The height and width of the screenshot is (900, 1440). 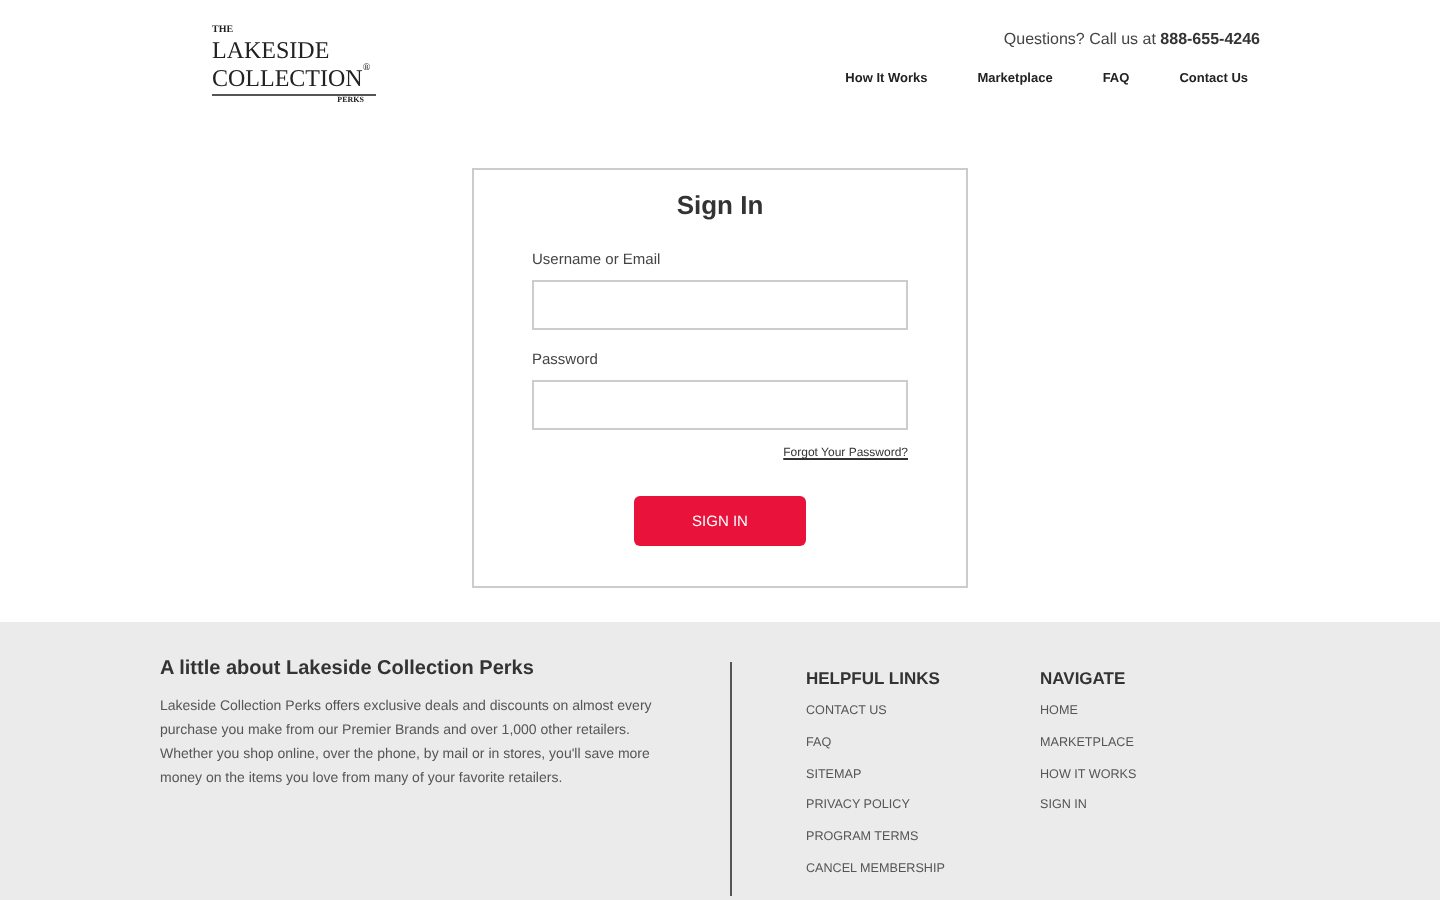 What do you see at coordinates (348, 669) in the screenshot?
I see `about-title: A little about Lakeside Collection Perks` at bounding box center [348, 669].